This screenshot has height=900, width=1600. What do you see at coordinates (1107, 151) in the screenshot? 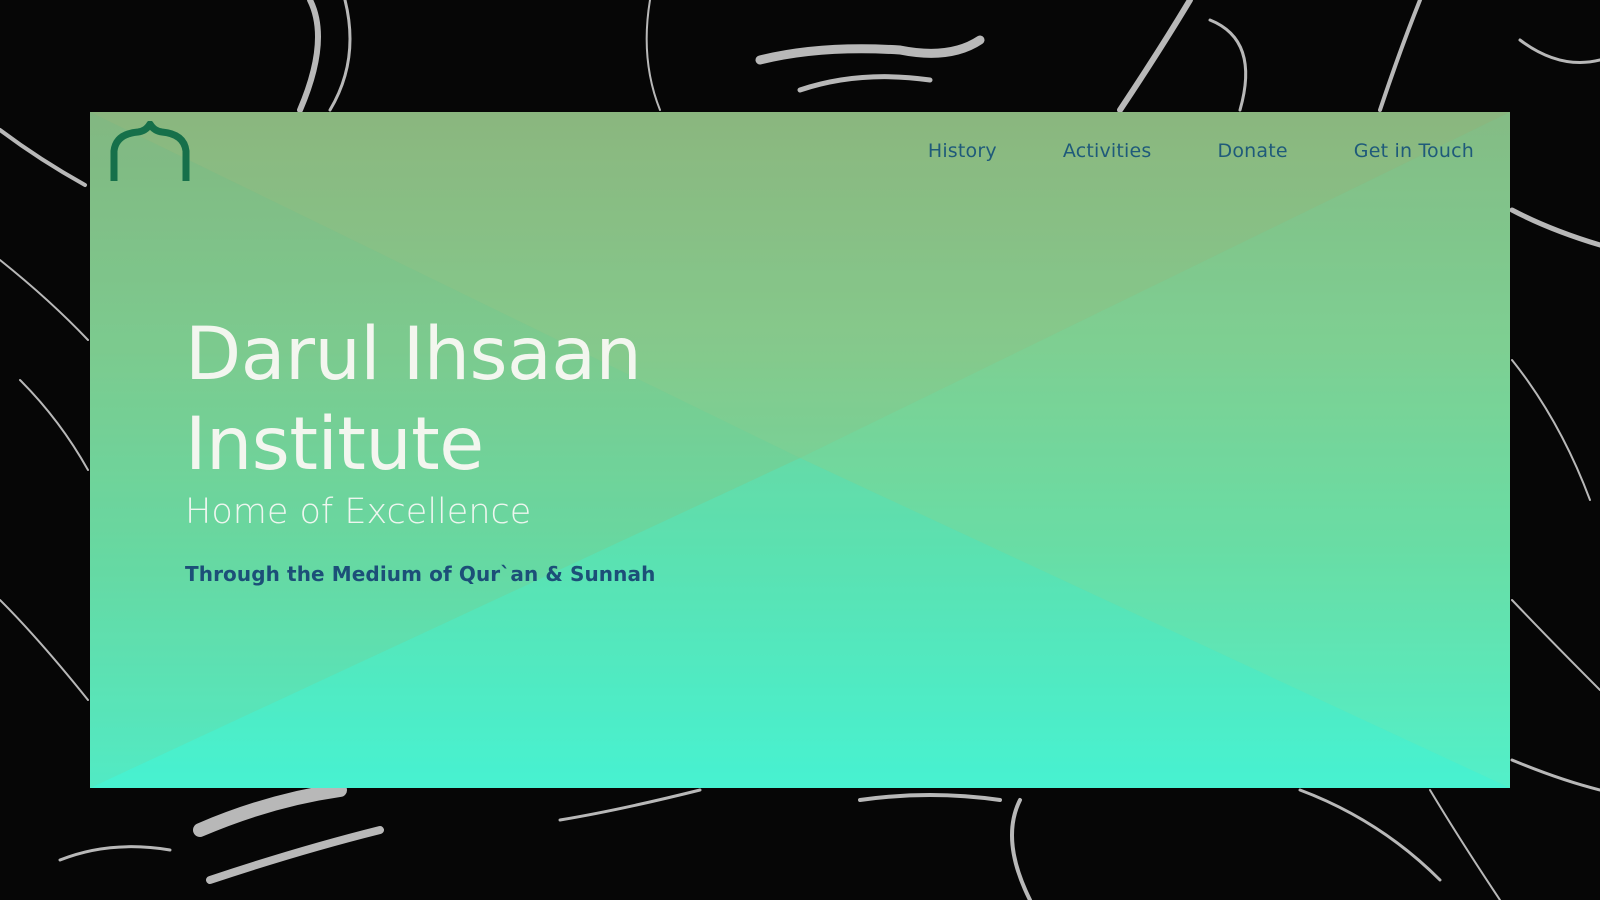
I see `nav-item-activities: Activities` at bounding box center [1107, 151].